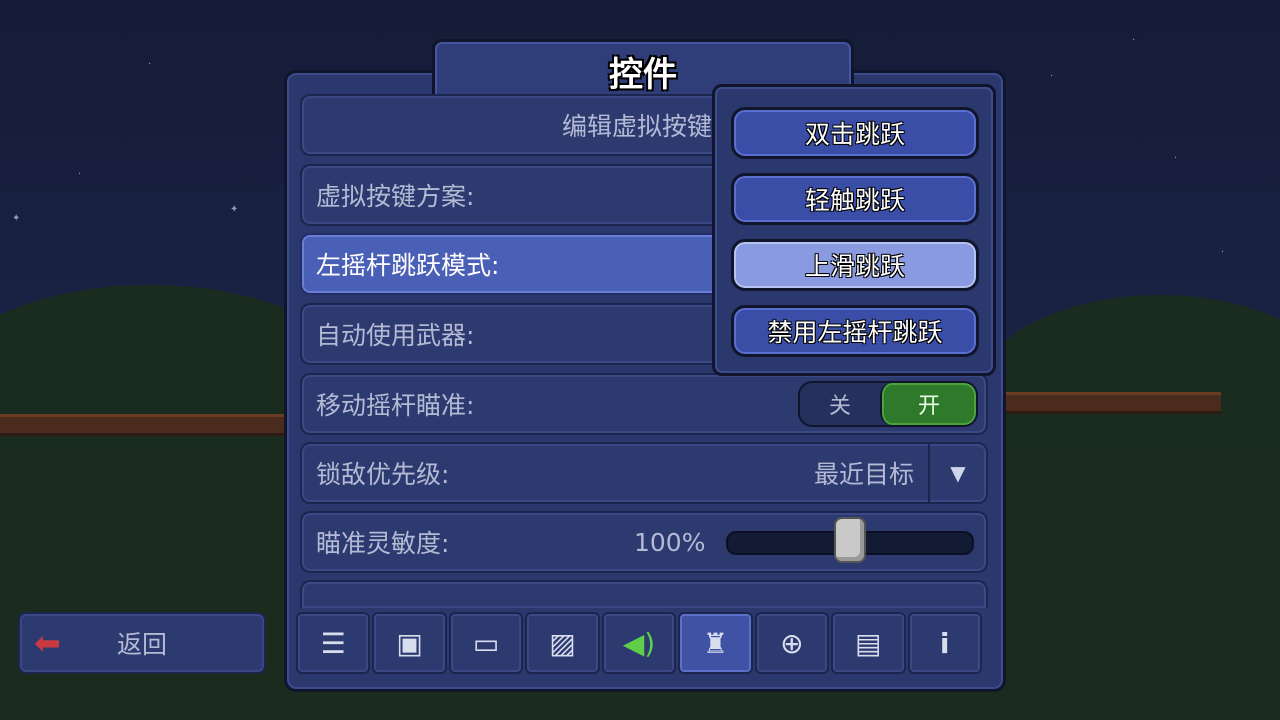 The width and height of the screenshot is (1280, 720). I want to click on option-label: 轻触跳跃, so click(854, 200).